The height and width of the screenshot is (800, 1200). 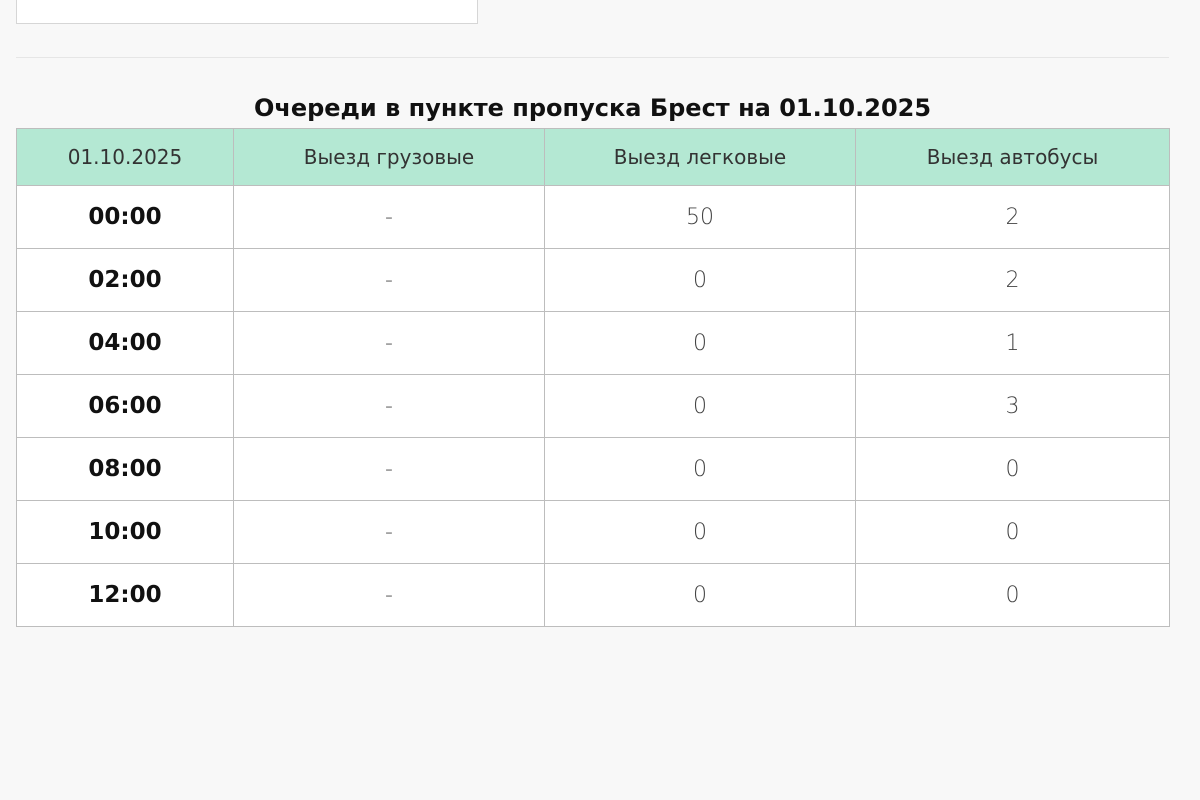 What do you see at coordinates (125, 595) in the screenshot?
I see `row-time: 12:00` at bounding box center [125, 595].